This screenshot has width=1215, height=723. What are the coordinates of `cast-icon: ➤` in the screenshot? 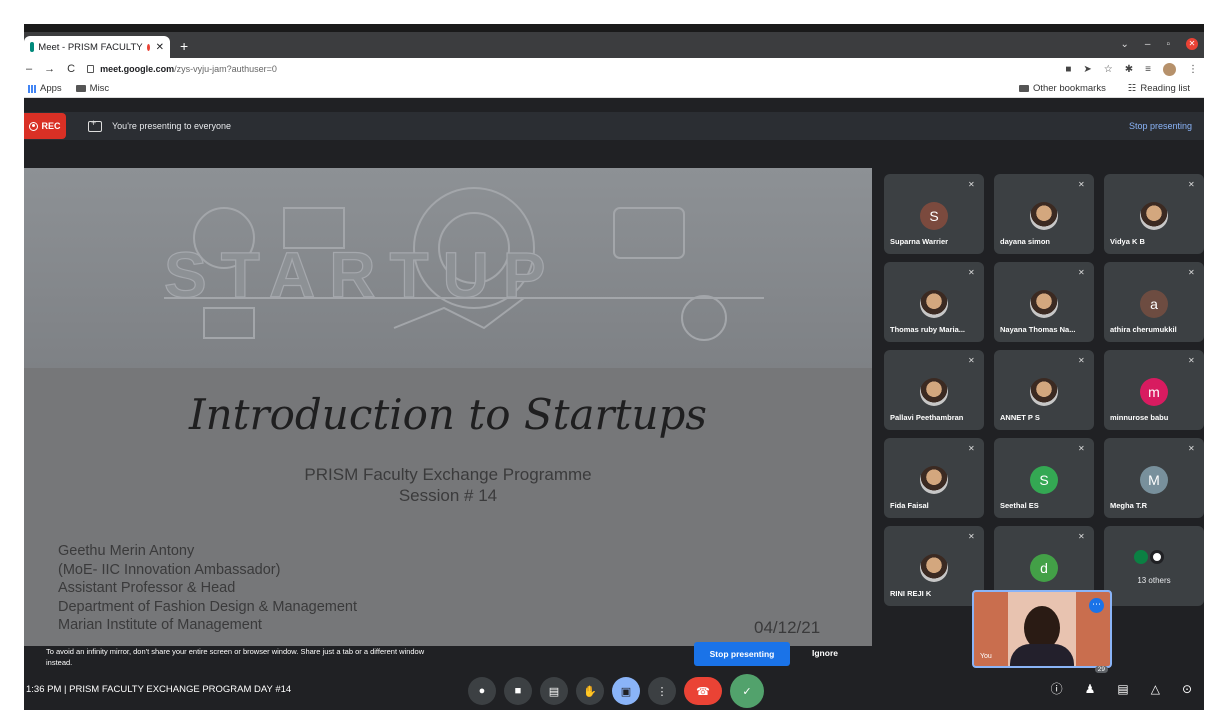 It's located at (1087, 69).